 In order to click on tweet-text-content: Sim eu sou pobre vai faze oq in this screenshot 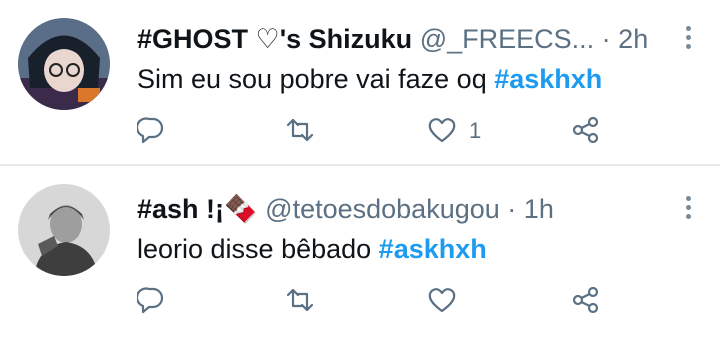, I will do `click(316, 79)`.